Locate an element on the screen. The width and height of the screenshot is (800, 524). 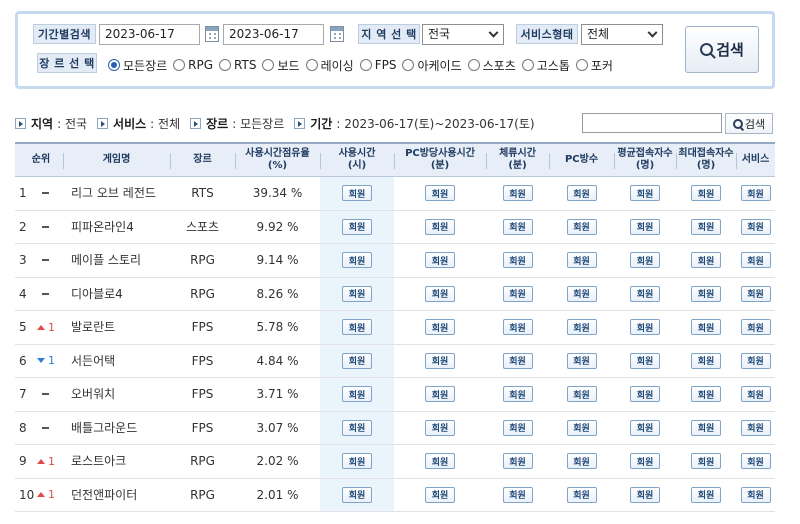
game-name: 오버워치 is located at coordinates (116, 394).